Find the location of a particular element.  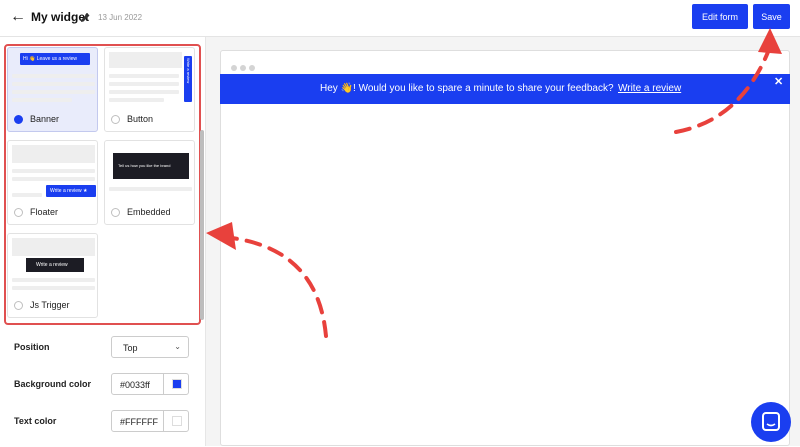

save-button: Save is located at coordinates (771, 16).